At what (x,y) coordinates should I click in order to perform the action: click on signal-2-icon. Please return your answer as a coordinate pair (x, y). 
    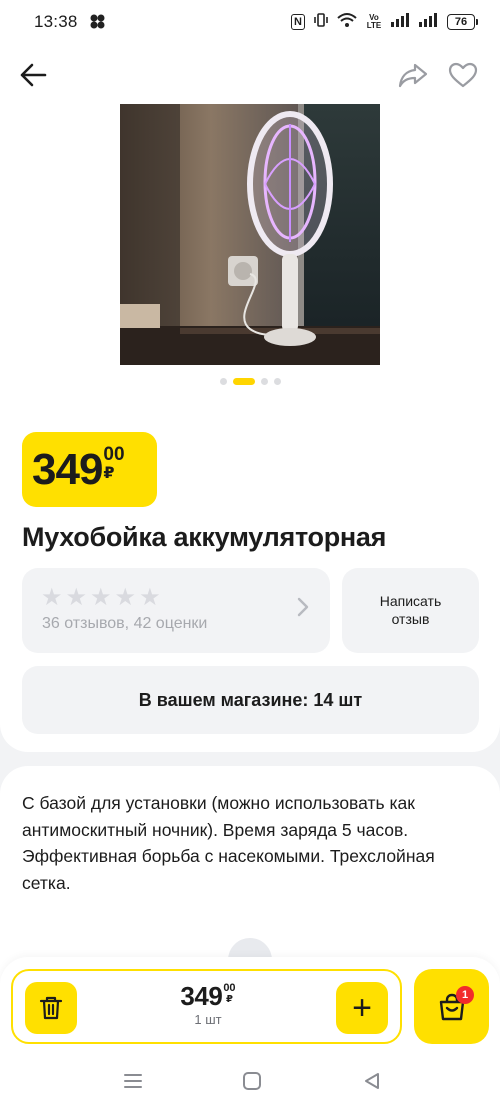
    Looking at the image, I should click on (429, 22).